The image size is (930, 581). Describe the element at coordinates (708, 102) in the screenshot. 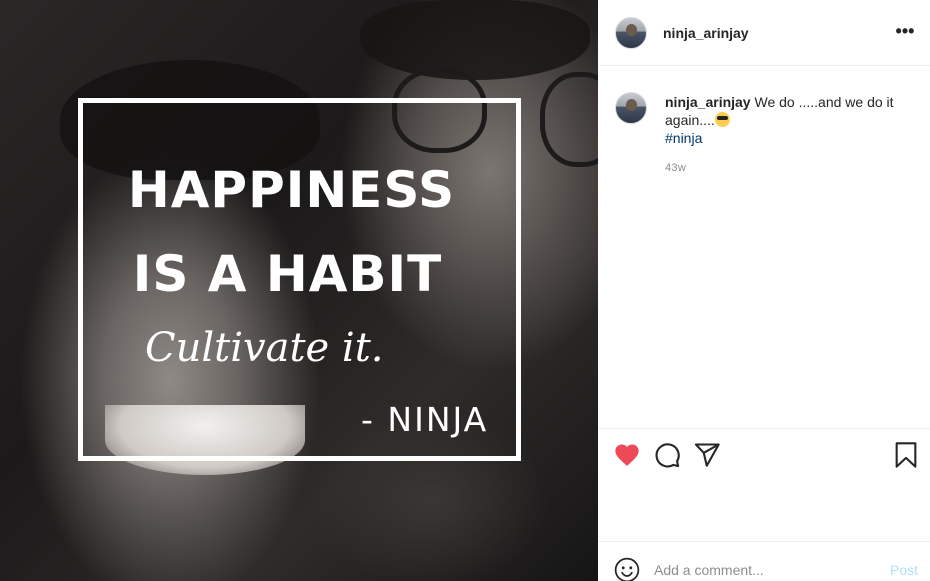

I see `caption-username: ninja_arinjay` at that location.